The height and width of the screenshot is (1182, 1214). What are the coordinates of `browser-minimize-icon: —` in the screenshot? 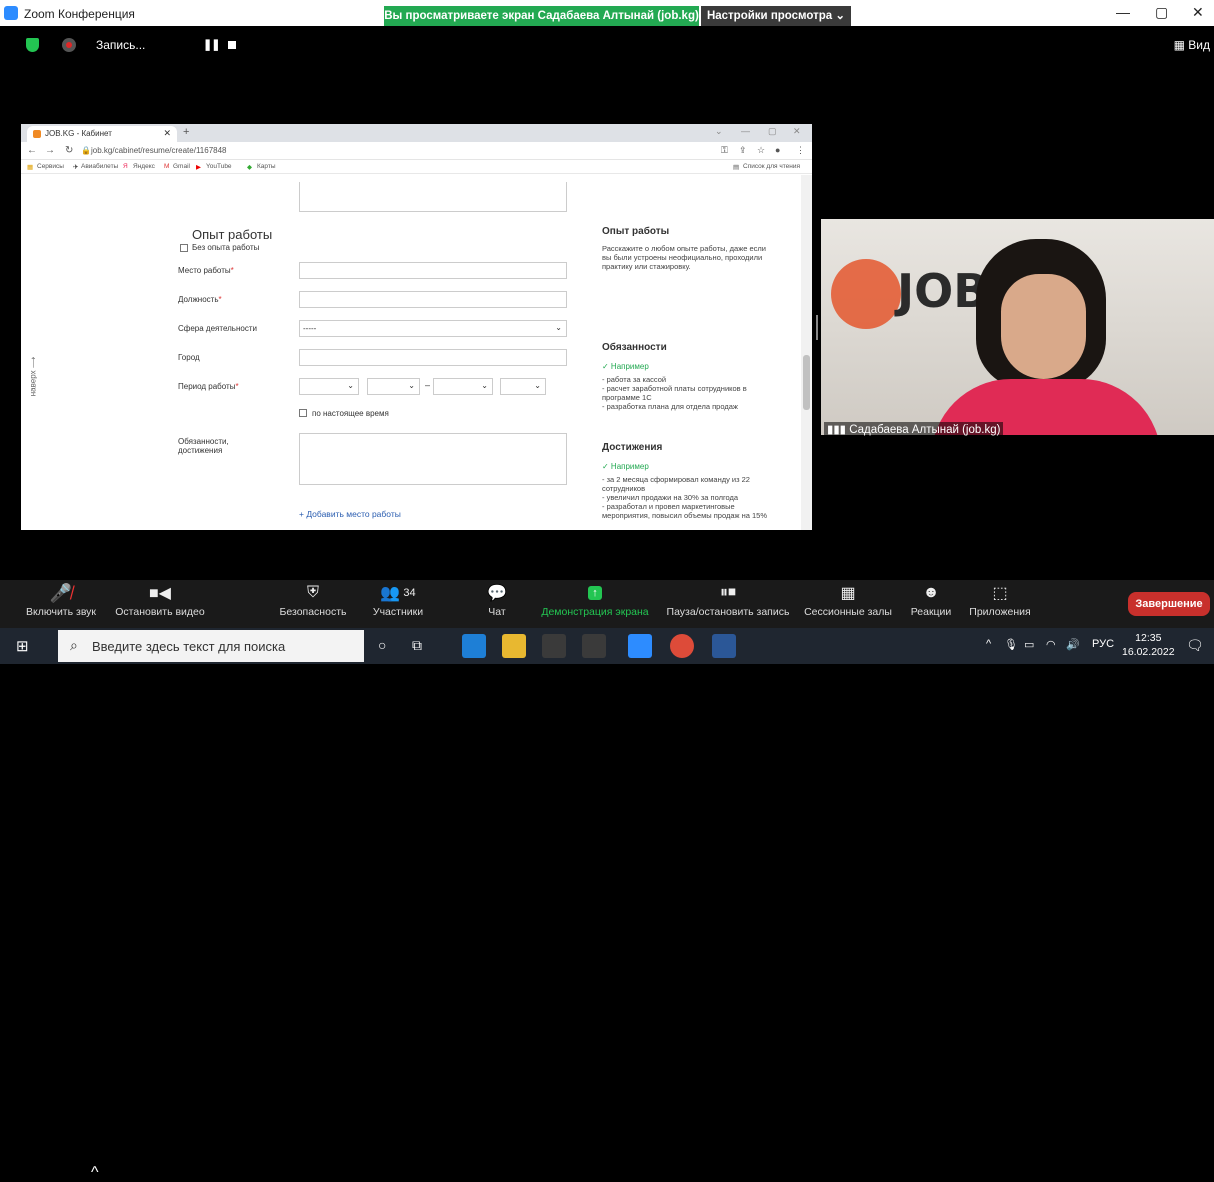 It's located at (745, 131).